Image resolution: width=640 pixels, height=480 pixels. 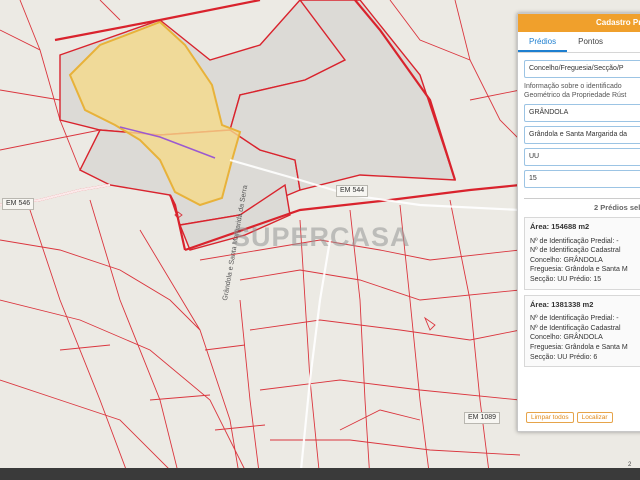 What do you see at coordinates (543, 42) in the screenshot?
I see `tab-predios: Prédios` at bounding box center [543, 42].